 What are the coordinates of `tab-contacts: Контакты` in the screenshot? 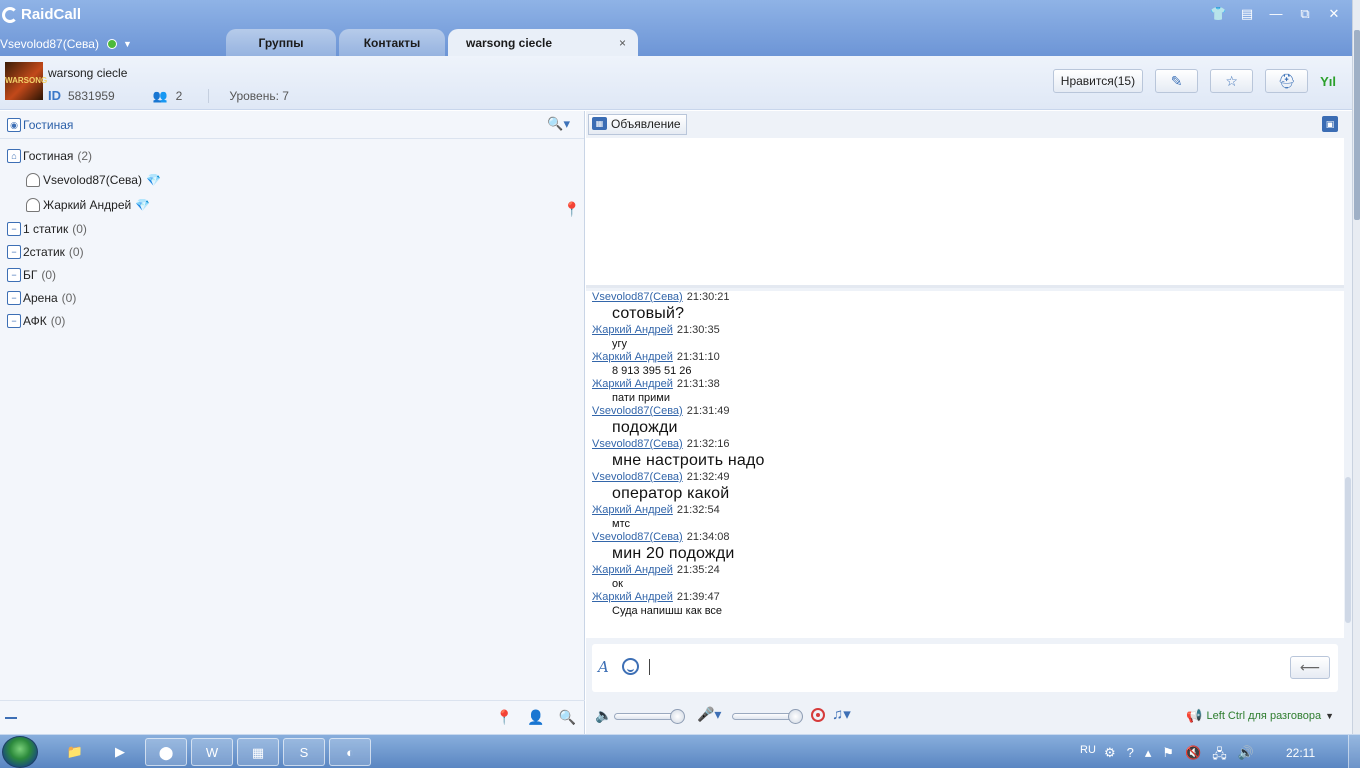 It's located at (392, 42).